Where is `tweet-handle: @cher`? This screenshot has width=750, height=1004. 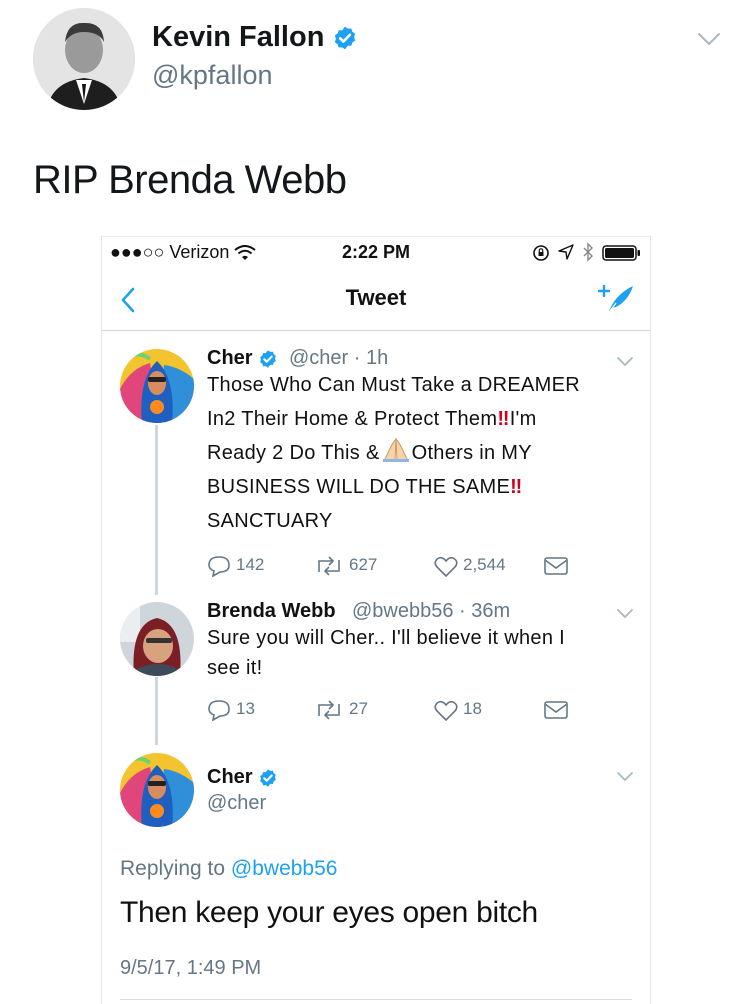
tweet-handle: @cher is located at coordinates (236, 803).